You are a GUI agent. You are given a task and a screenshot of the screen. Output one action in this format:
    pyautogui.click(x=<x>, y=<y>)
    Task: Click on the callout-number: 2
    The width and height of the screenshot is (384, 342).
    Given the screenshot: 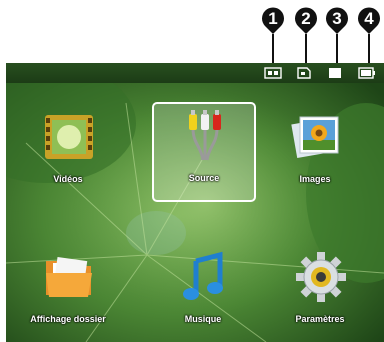 What is the action you would take?
    pyautogui.click(x=306, y=18)
    